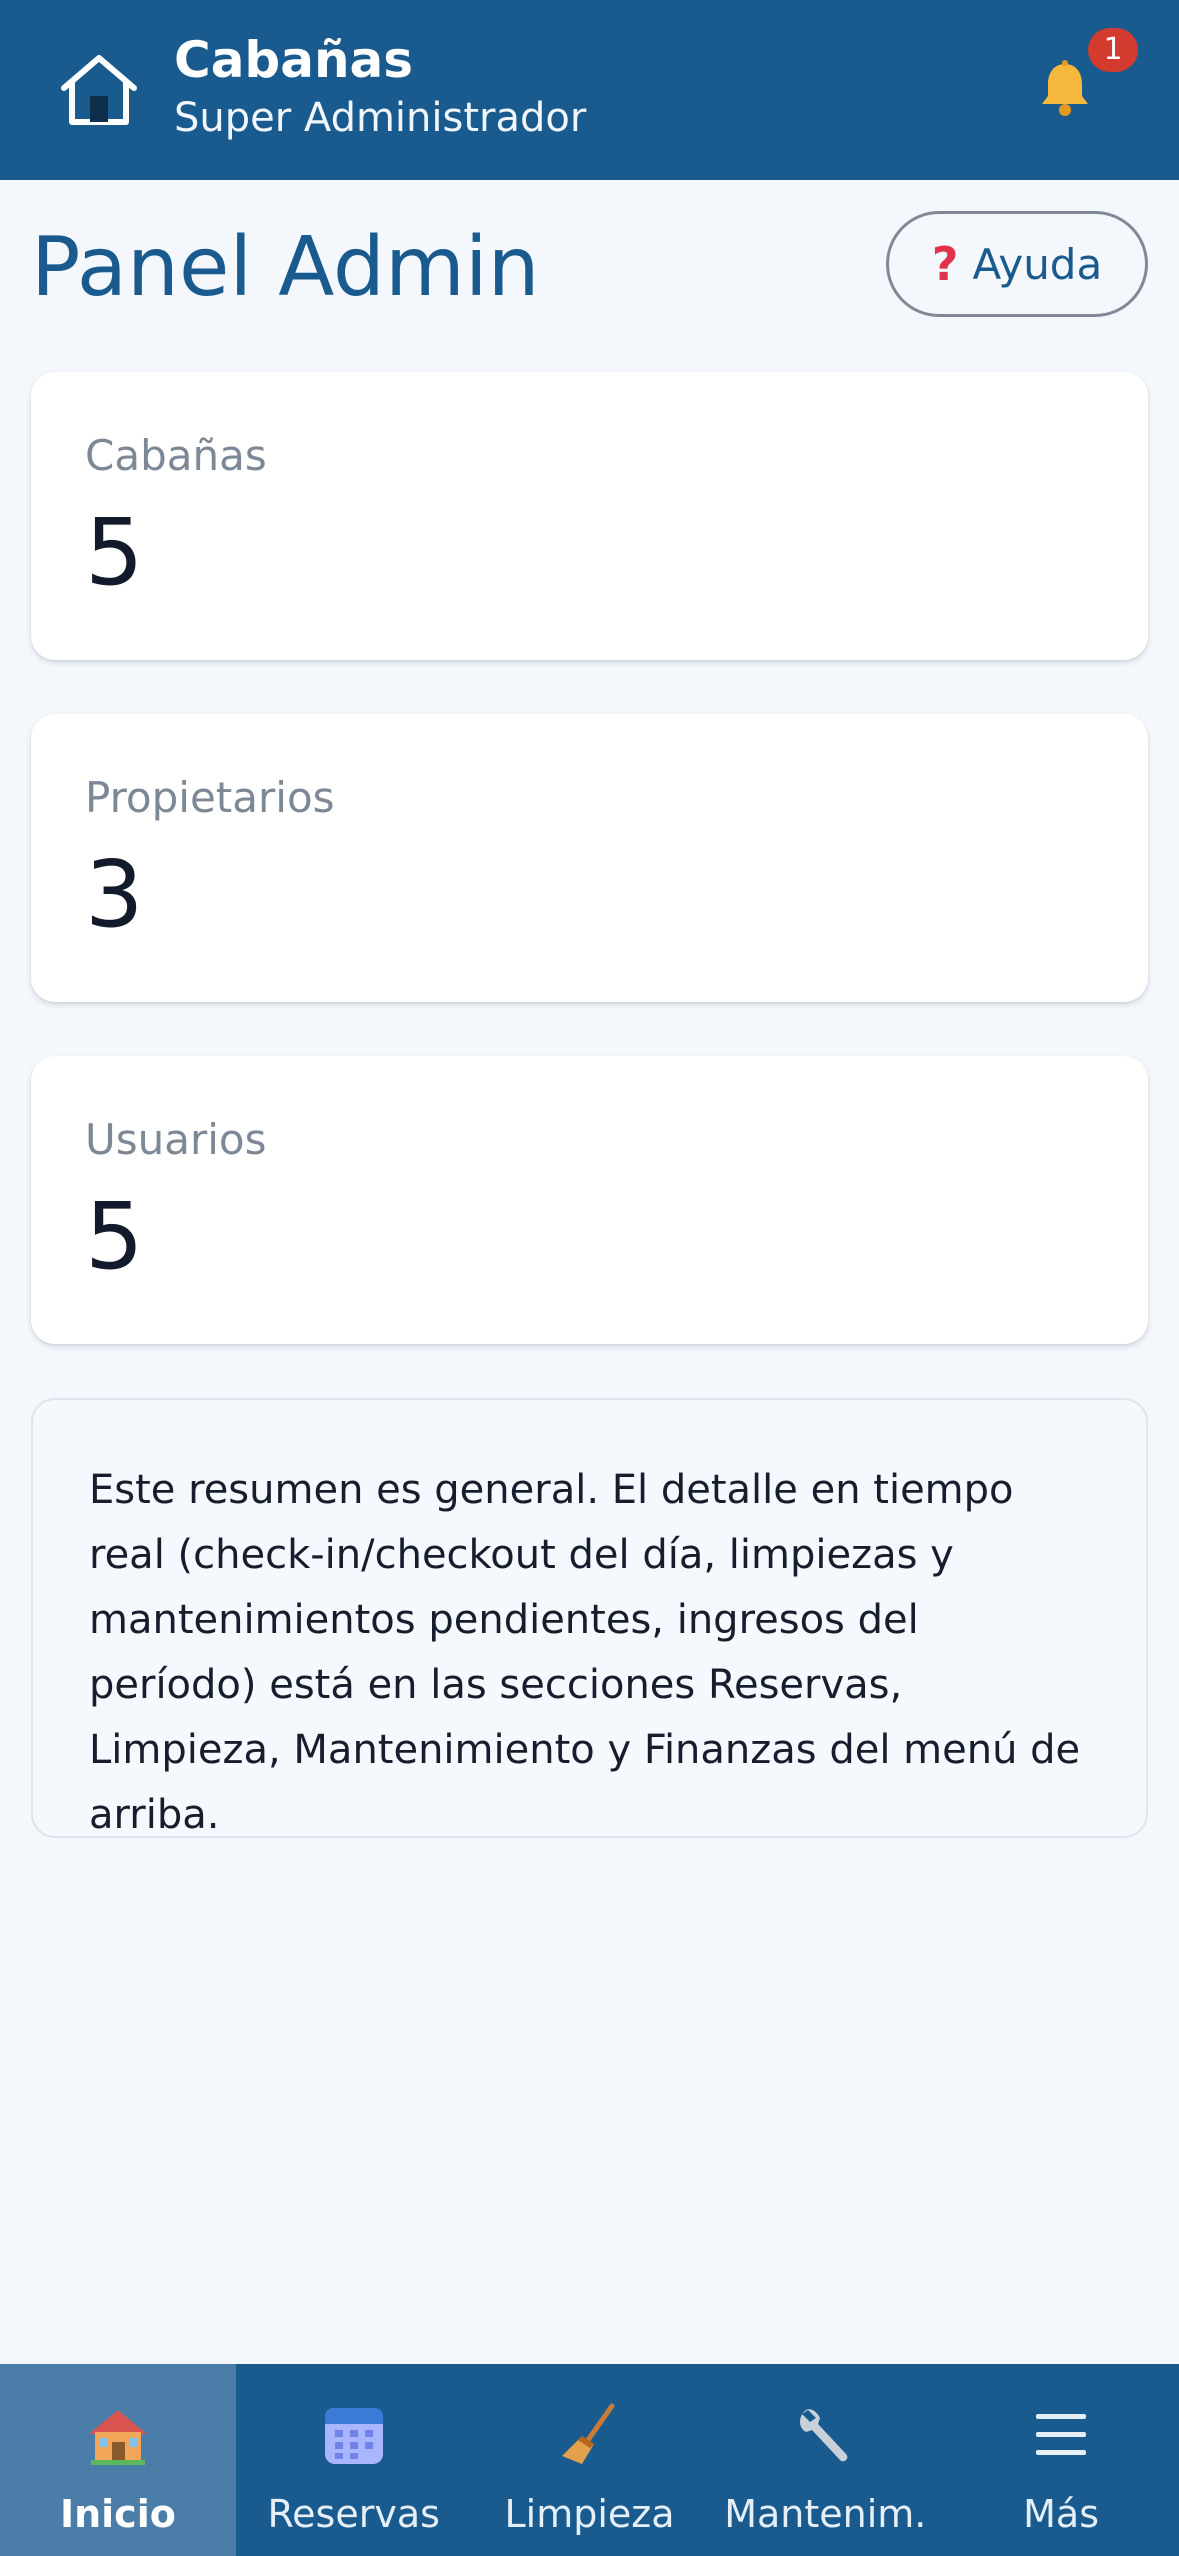 This screenshot has height=2556, width=1179. What do you see at coordinates (589, 858) in the screenshot?
I see `stat-card-propietarios: Propietarios 3` at bounding box center [589, 858].